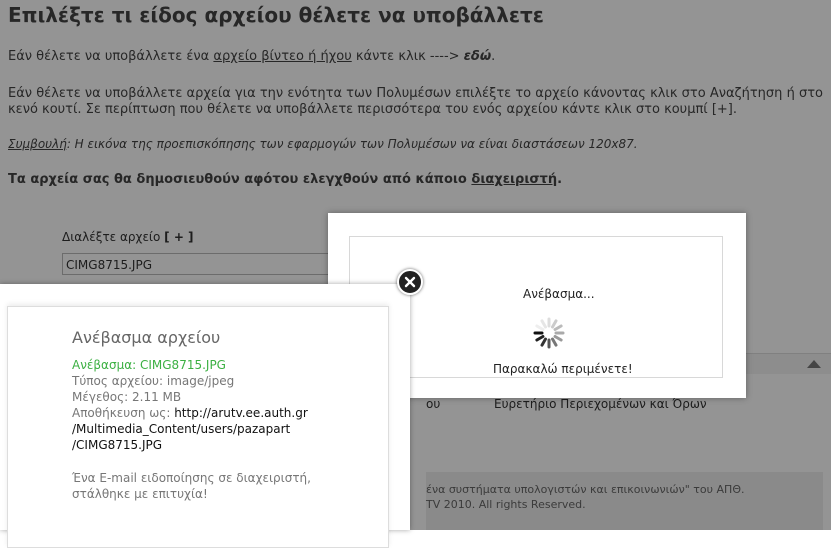 The image size is (831, 548). I want to click on uploaded-file-line: Ανέβασμα: CIMG8715.JPG, so click(149, 365).